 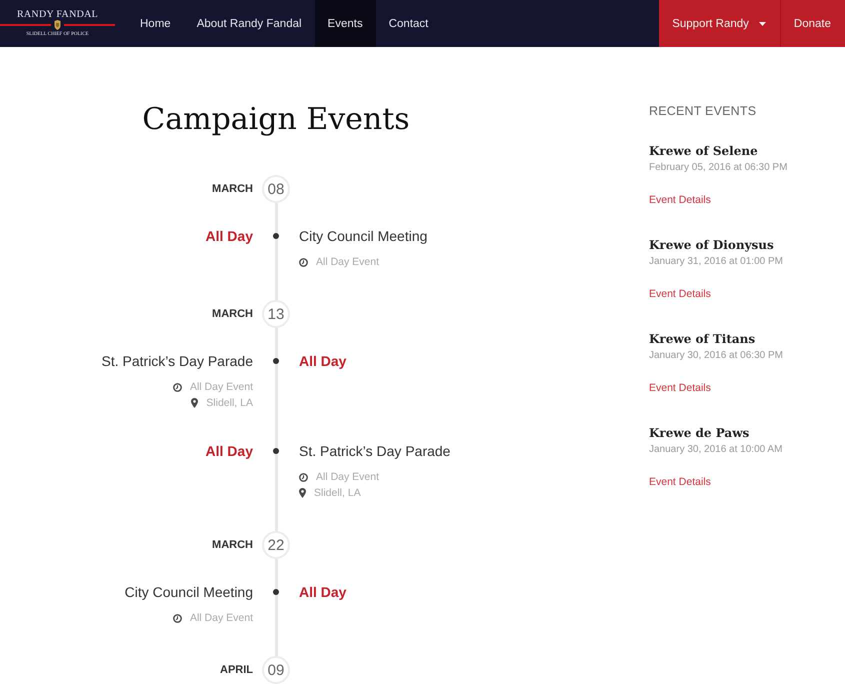 I want to click on nav-link: Events, so click(x=345, y=23).